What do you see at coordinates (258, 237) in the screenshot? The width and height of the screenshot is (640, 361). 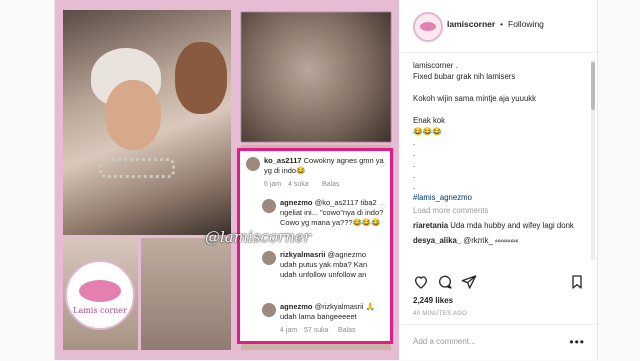 I see `watermark: @lamiscorner` at bounding box center [258, 237].